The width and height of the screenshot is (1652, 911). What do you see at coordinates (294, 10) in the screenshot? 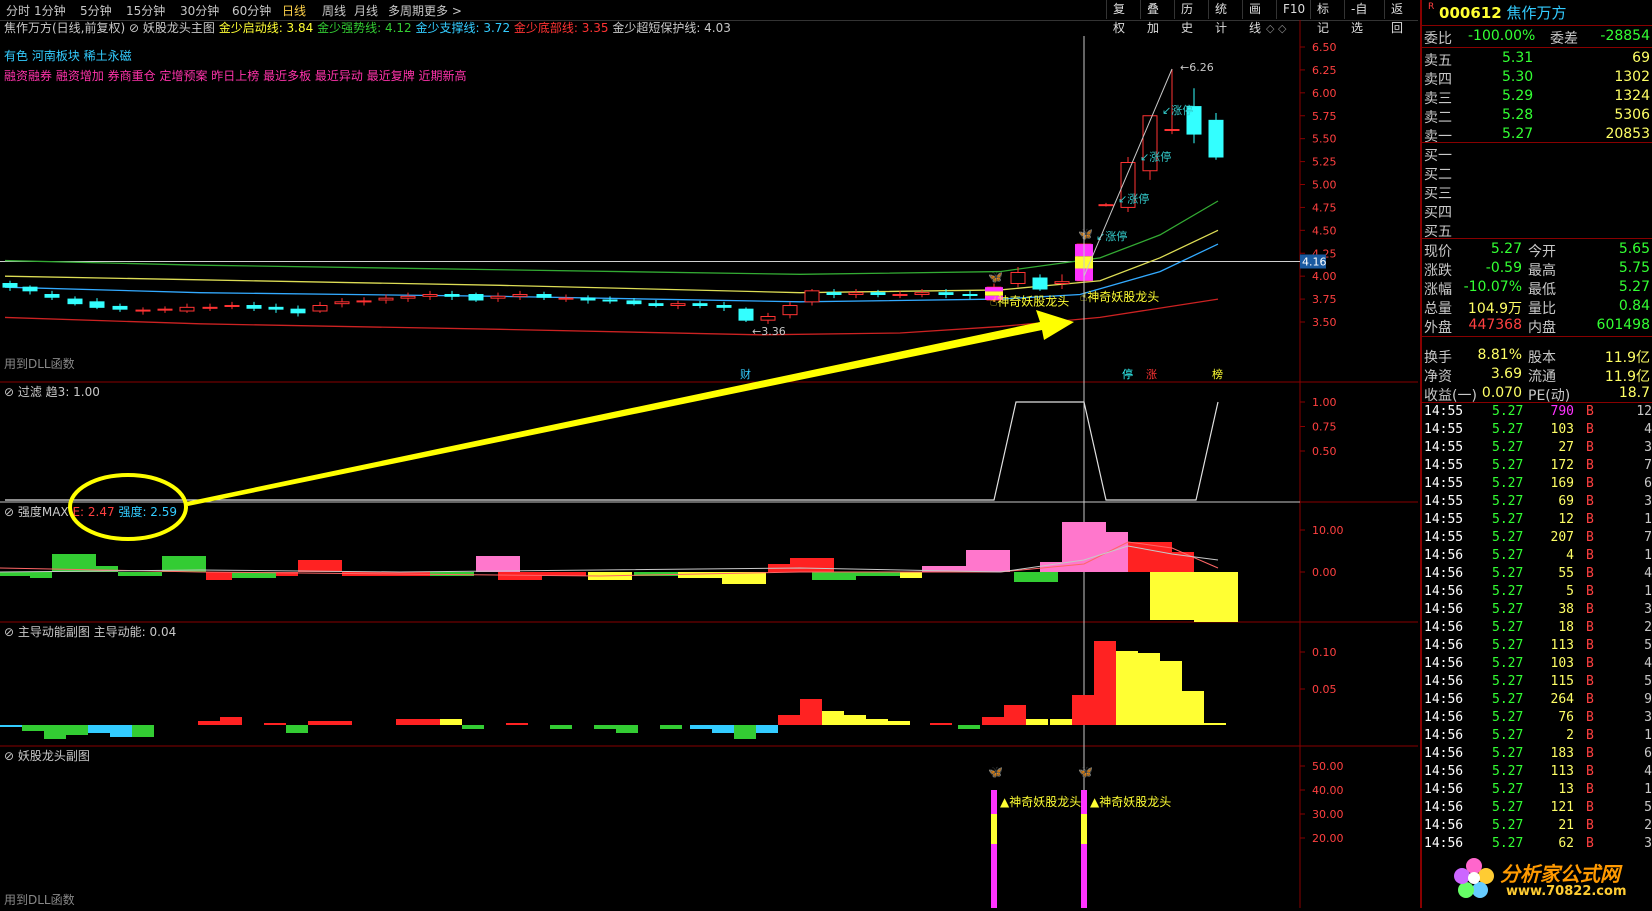
I see `timeframe-tab: 日线` at bounding box center [294, 10].